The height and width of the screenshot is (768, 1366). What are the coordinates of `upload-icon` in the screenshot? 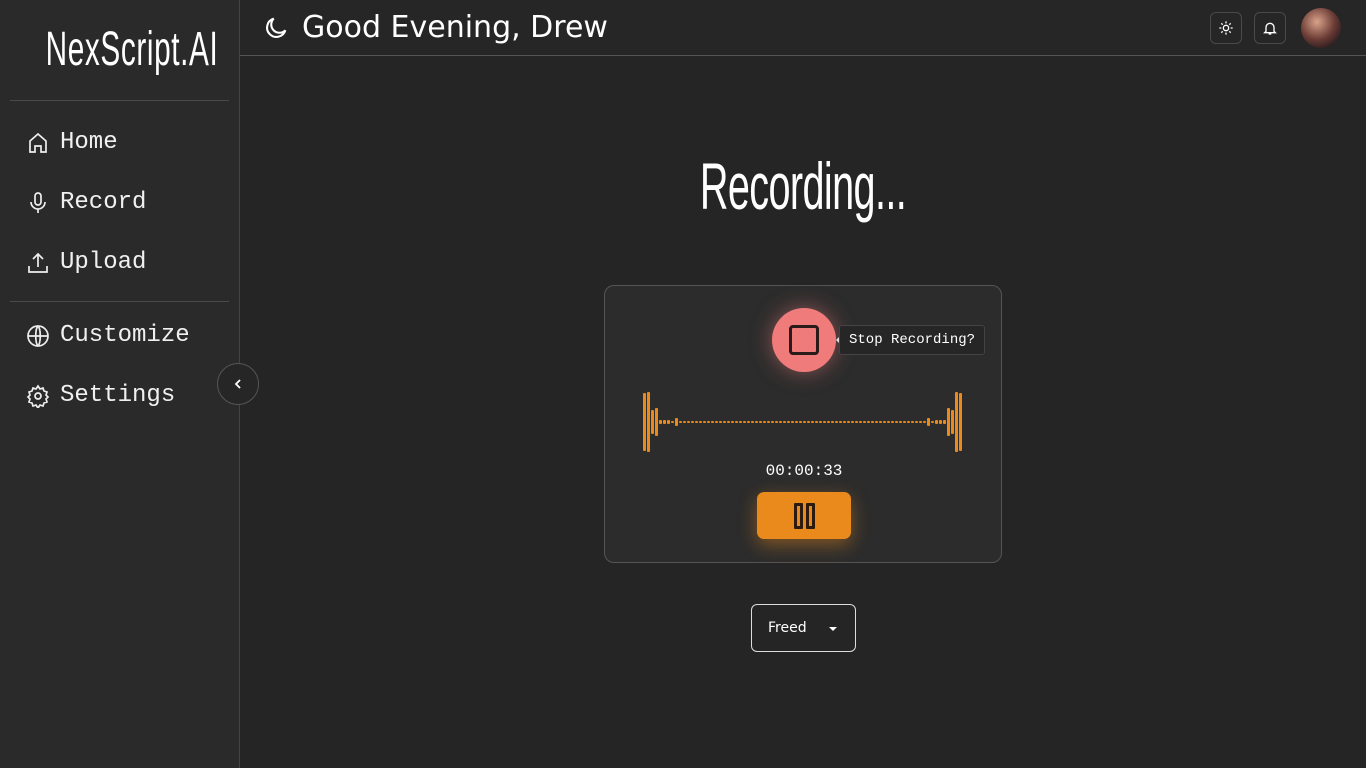 It's located at (38, 262).